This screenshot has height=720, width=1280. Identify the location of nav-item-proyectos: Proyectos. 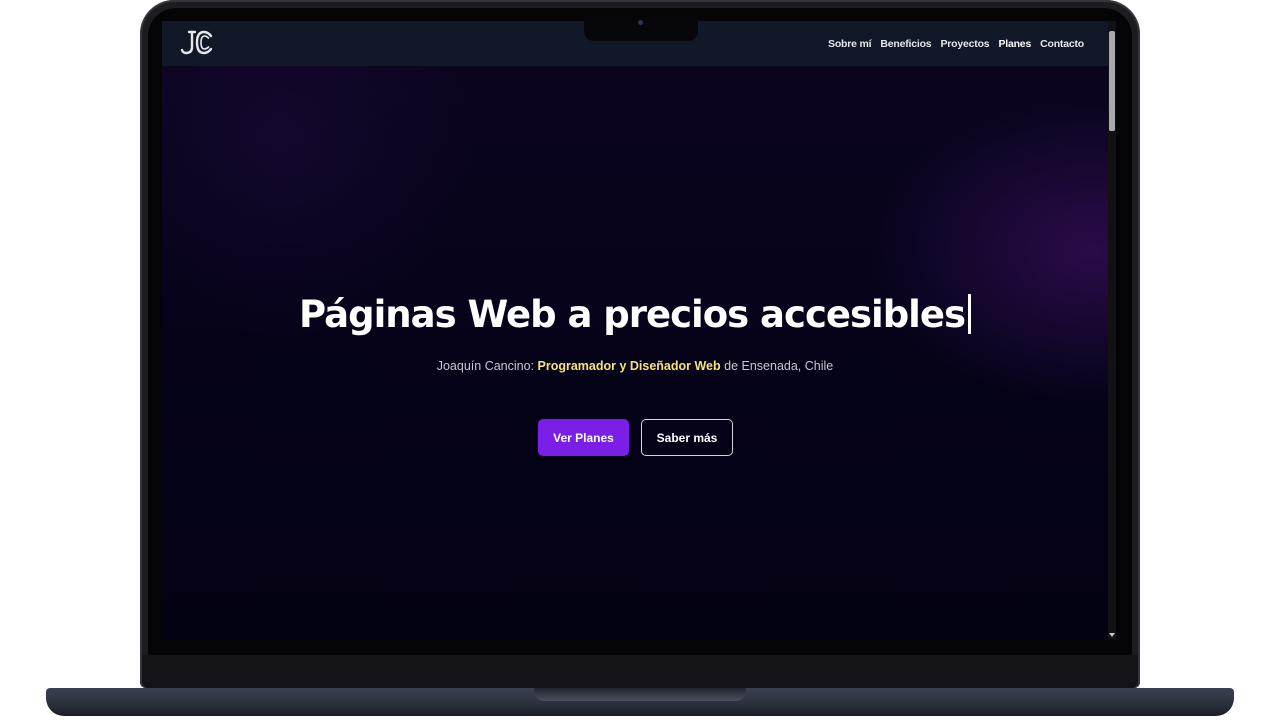
(964, 44).